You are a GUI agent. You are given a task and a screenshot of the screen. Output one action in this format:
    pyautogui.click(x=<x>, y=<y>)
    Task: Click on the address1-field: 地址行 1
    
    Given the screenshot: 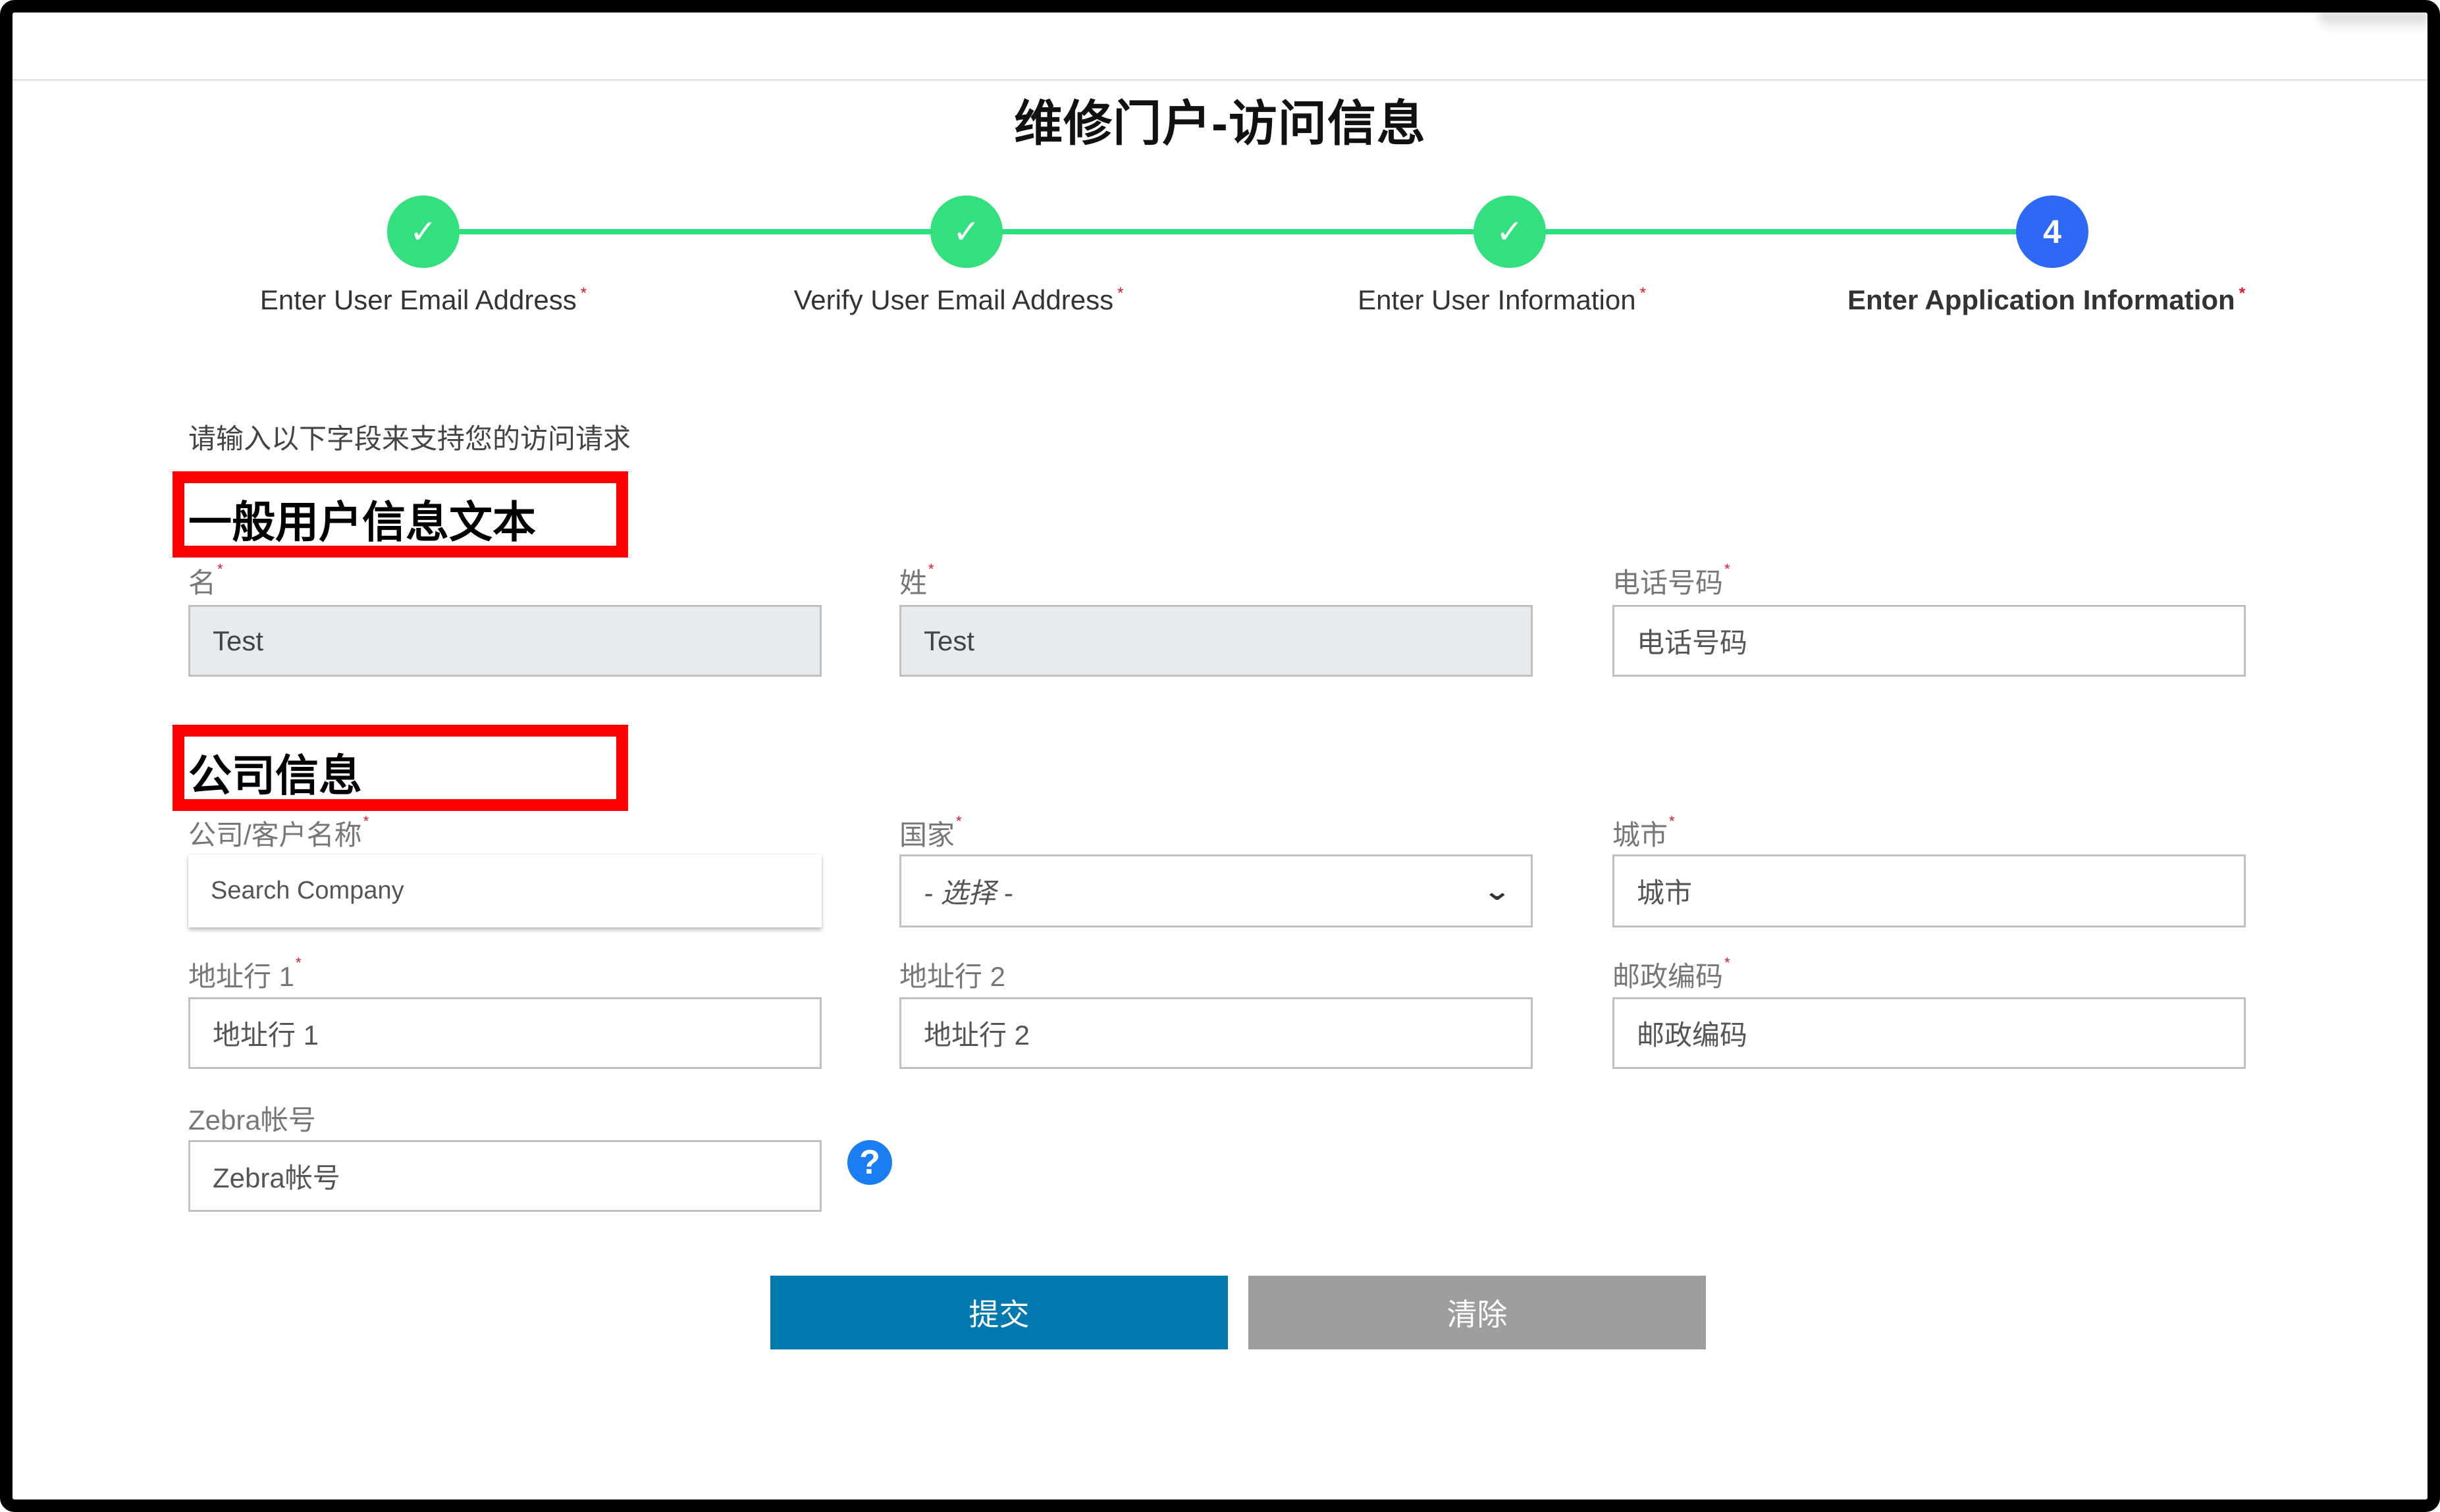 What is the action you would take?
    pyautogui.click(x=505, y=1033)
    